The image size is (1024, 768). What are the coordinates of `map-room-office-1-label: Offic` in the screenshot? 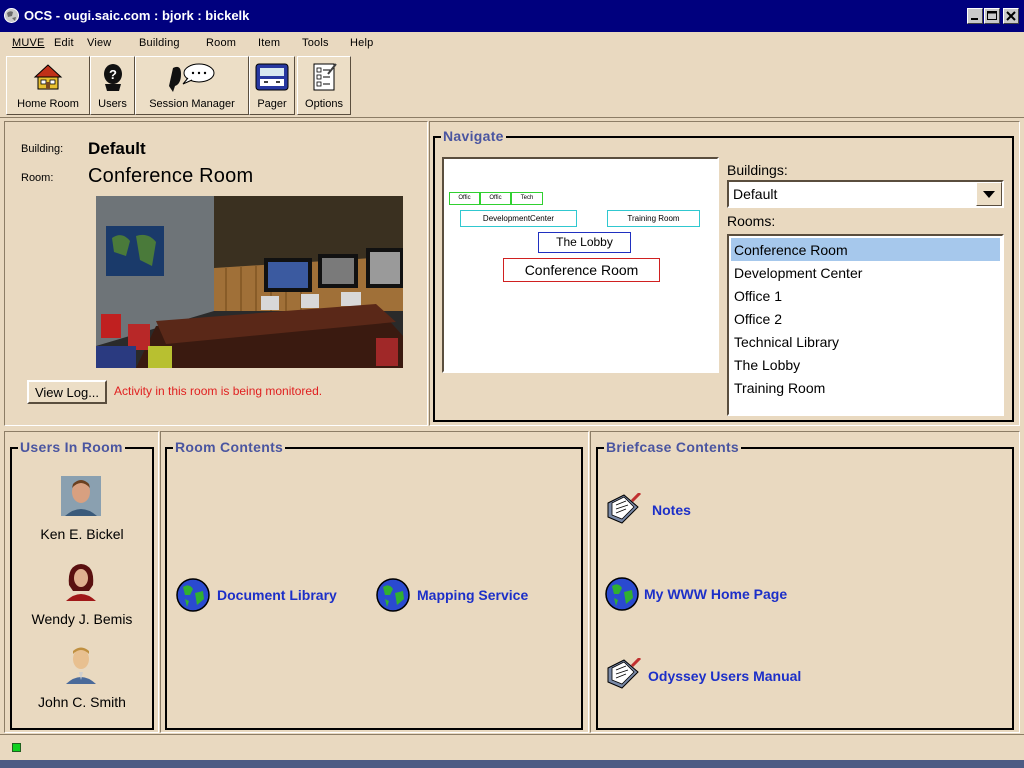 It's located at (464, 198).